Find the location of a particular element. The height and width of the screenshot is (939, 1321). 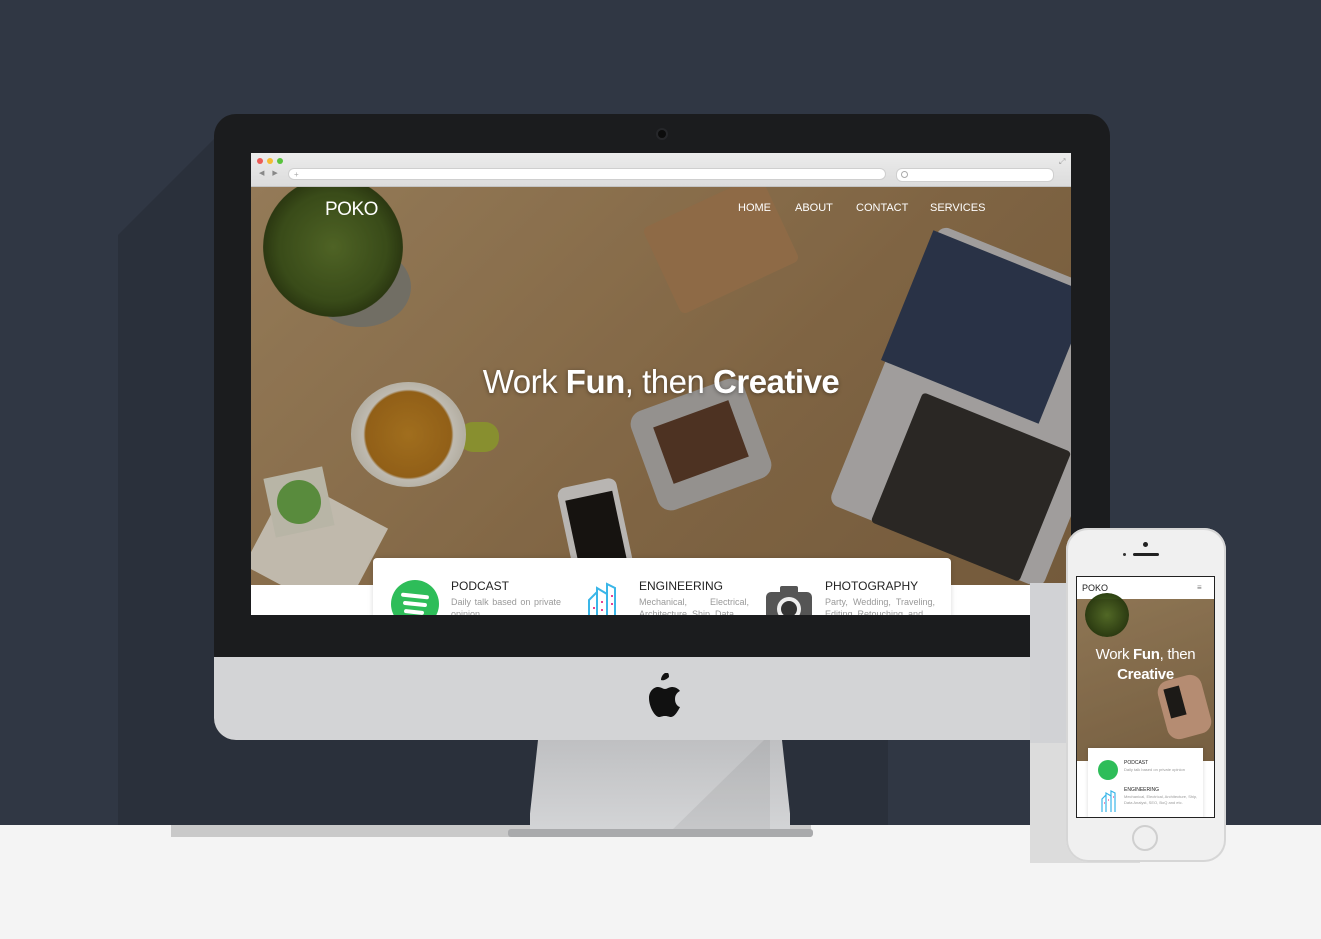

front-camera-icon is located at coordinates (1145, 544).